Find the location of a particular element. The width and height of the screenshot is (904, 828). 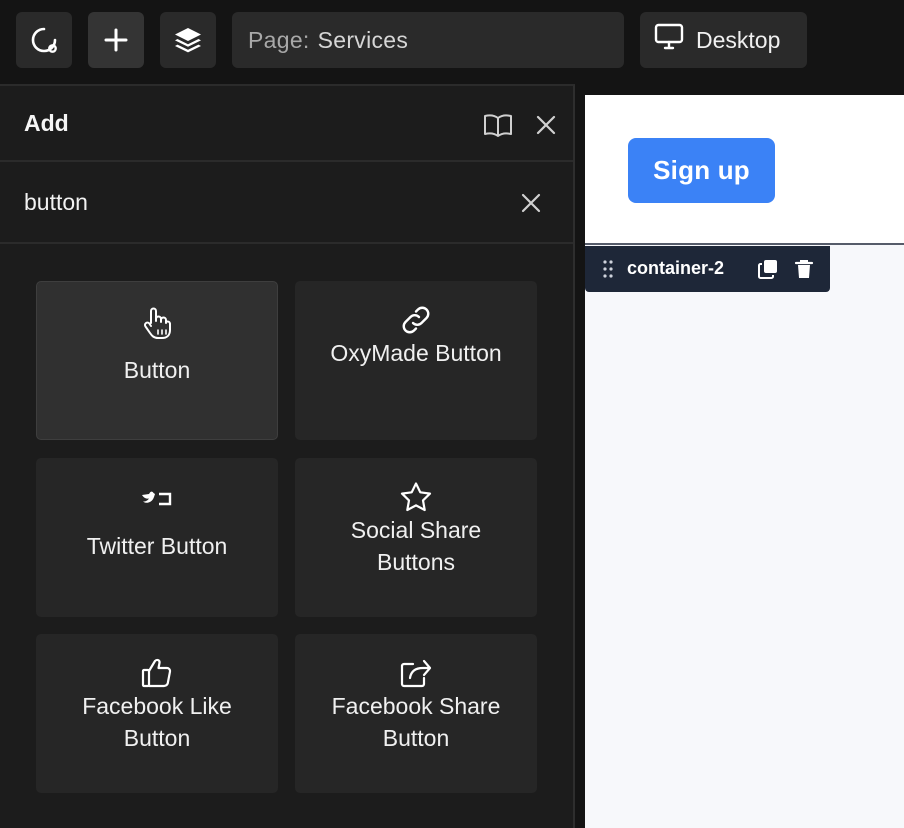

star-icon is located at coordinates (416, 497).